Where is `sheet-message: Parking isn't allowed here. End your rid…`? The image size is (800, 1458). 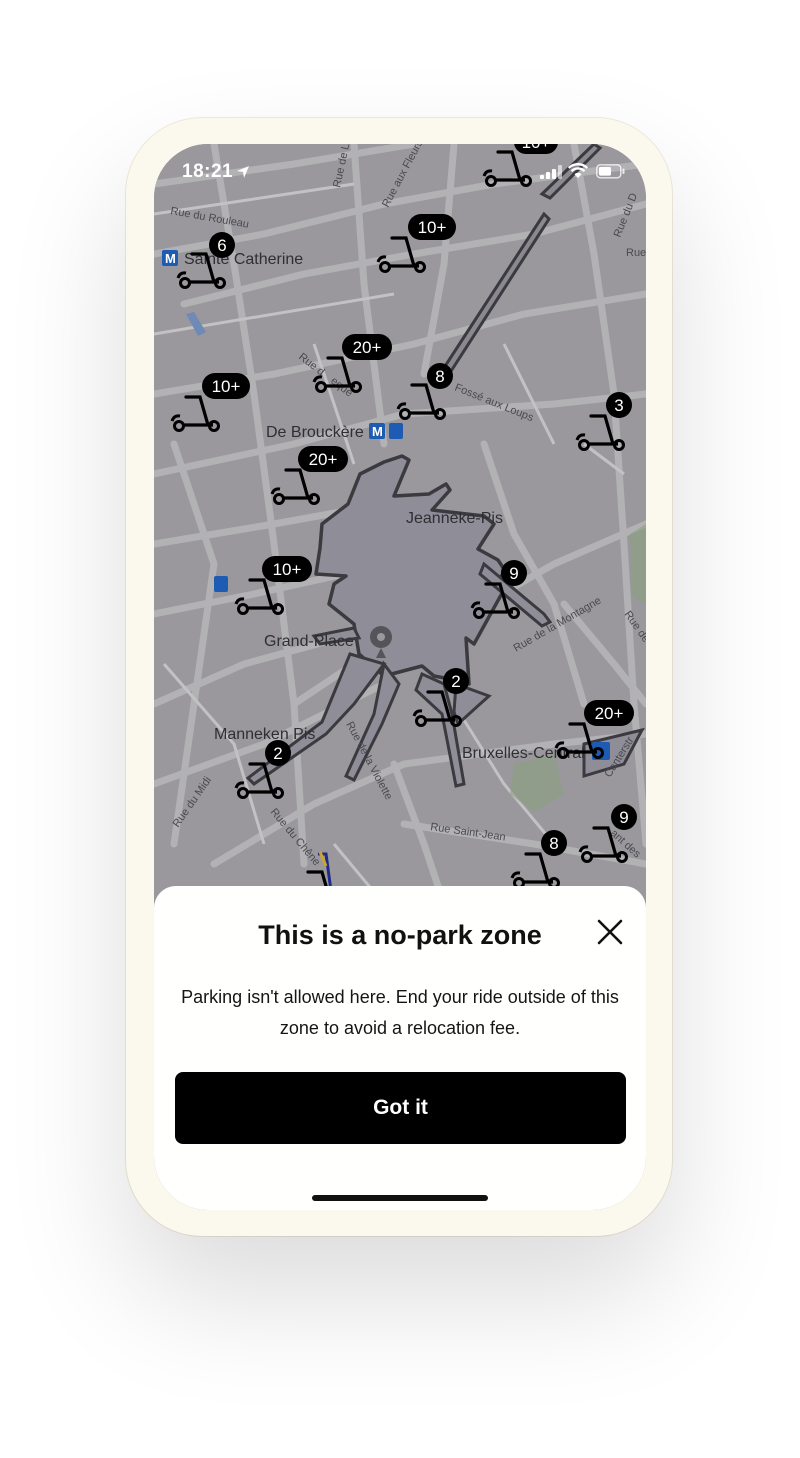
sheet-message: Parking isn't allowed here. End your rid… is located at coordinates (400, 1012).